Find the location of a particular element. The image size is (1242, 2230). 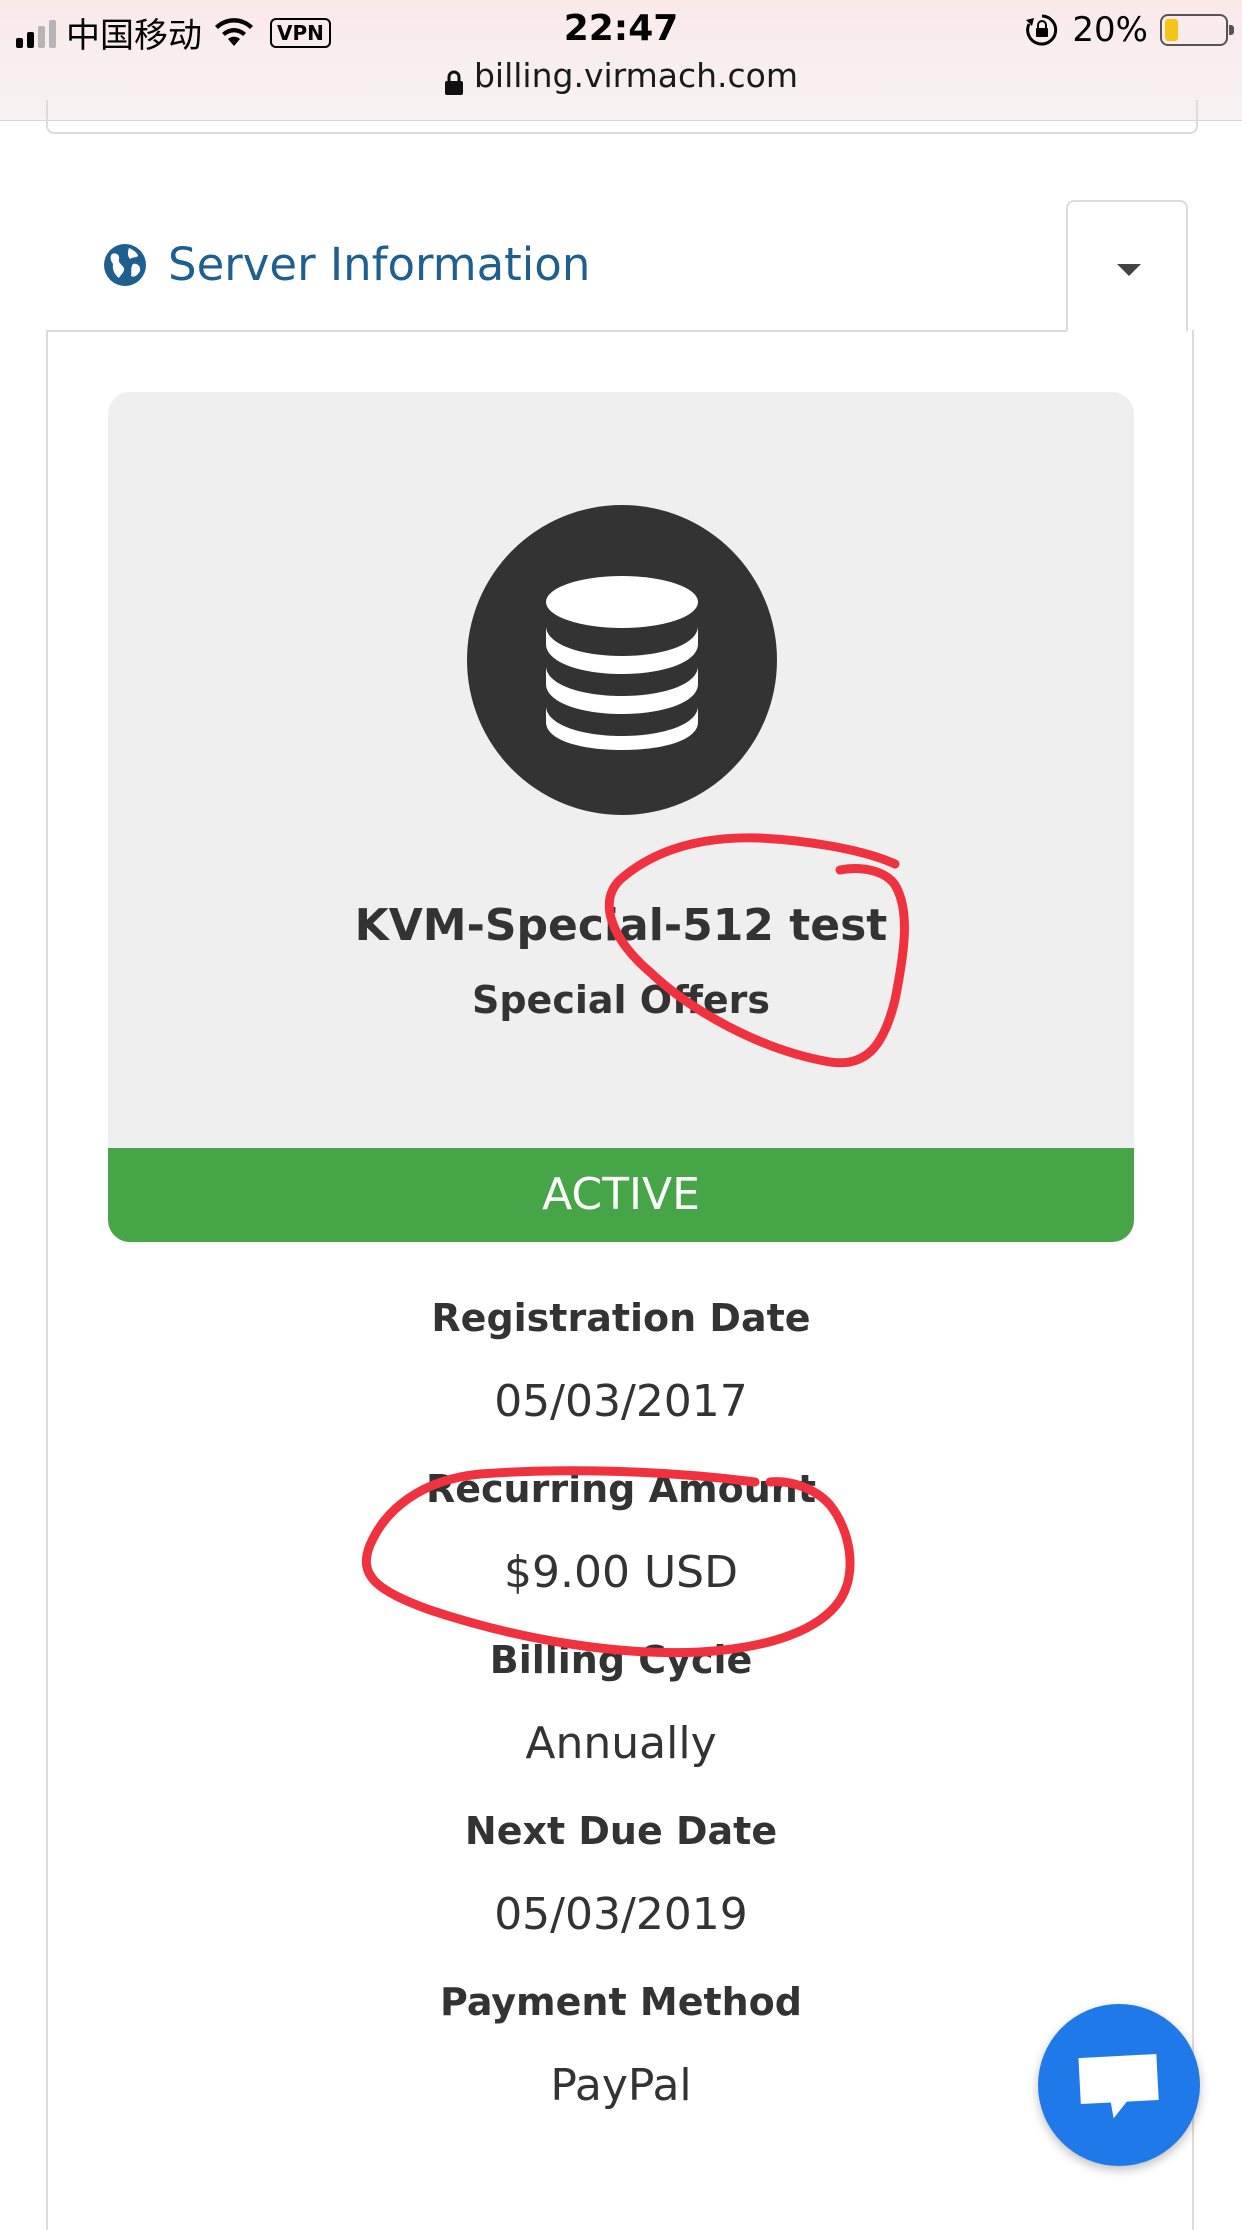

url-bar: billing.virmach.com is located at coordinates (621, 75).